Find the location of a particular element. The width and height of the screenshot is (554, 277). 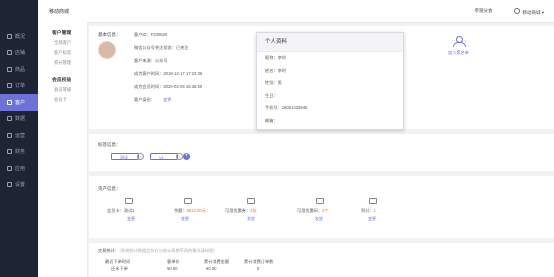

goods-icon is located at coordinates (9, 69).